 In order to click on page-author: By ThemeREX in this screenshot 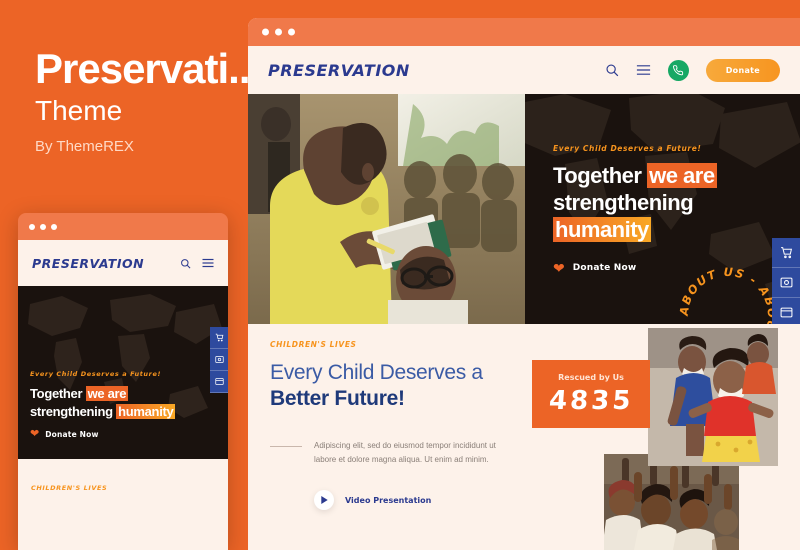, I will do `click(84, 146)`.